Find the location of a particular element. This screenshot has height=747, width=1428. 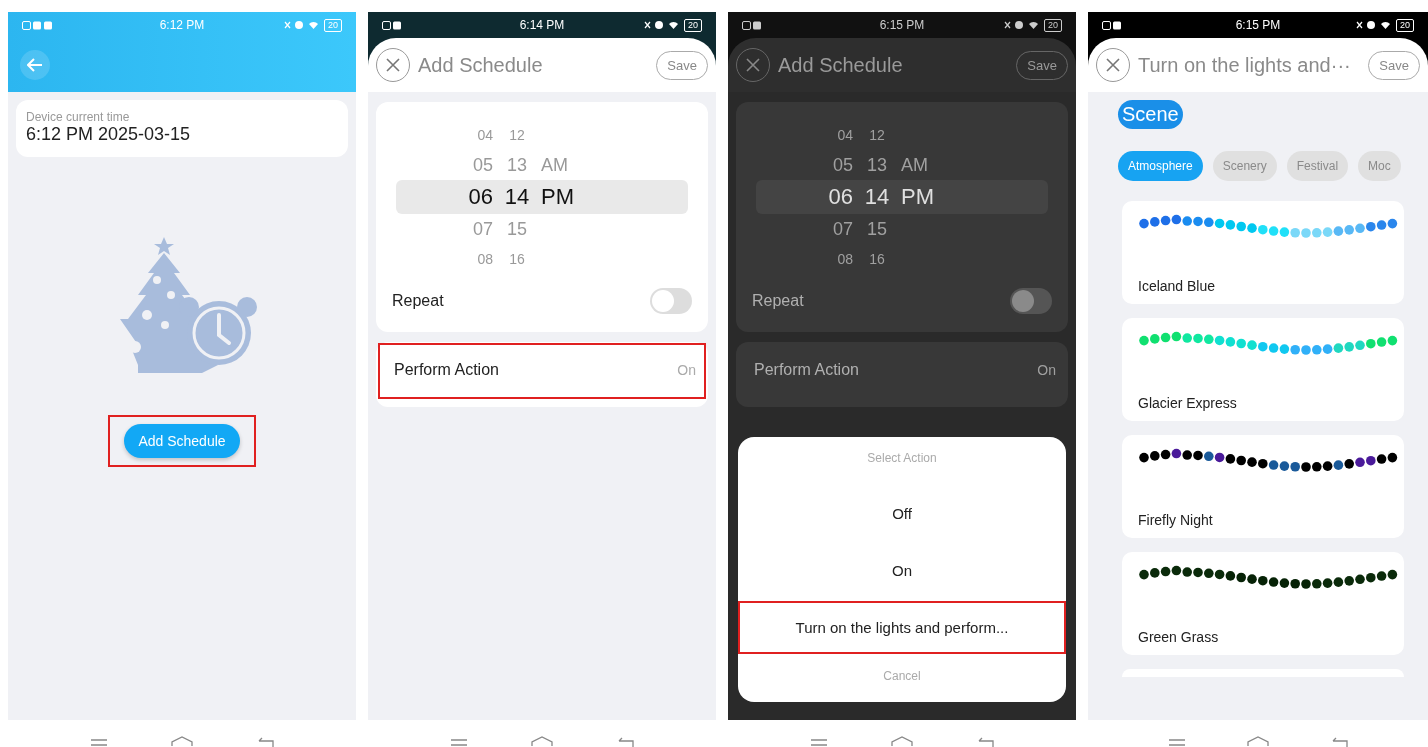

sheet-title: Select Action is located at coordinates (902, 458).